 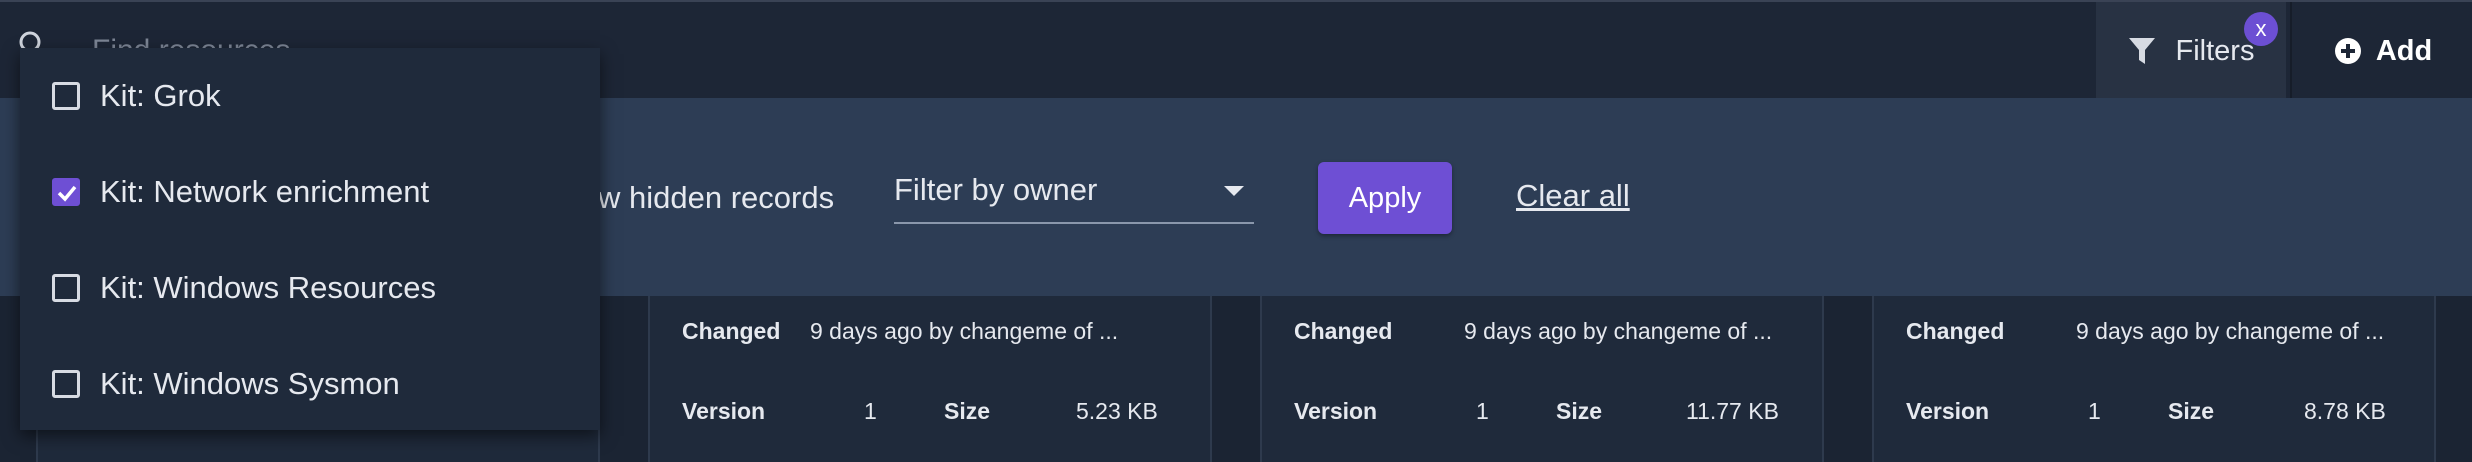 What do you see at coordinates (160, 95) in the screenshot?
I see `kit-option-label: Kit: Grok` at bounding box center [160, 95].